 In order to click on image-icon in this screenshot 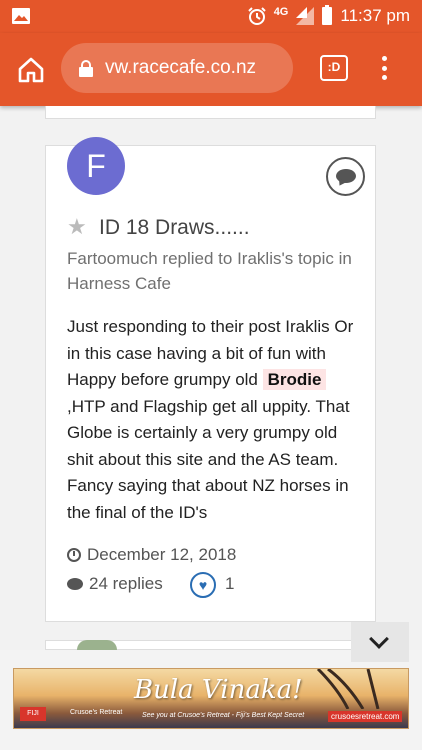, I will do `click(21, 16)`.